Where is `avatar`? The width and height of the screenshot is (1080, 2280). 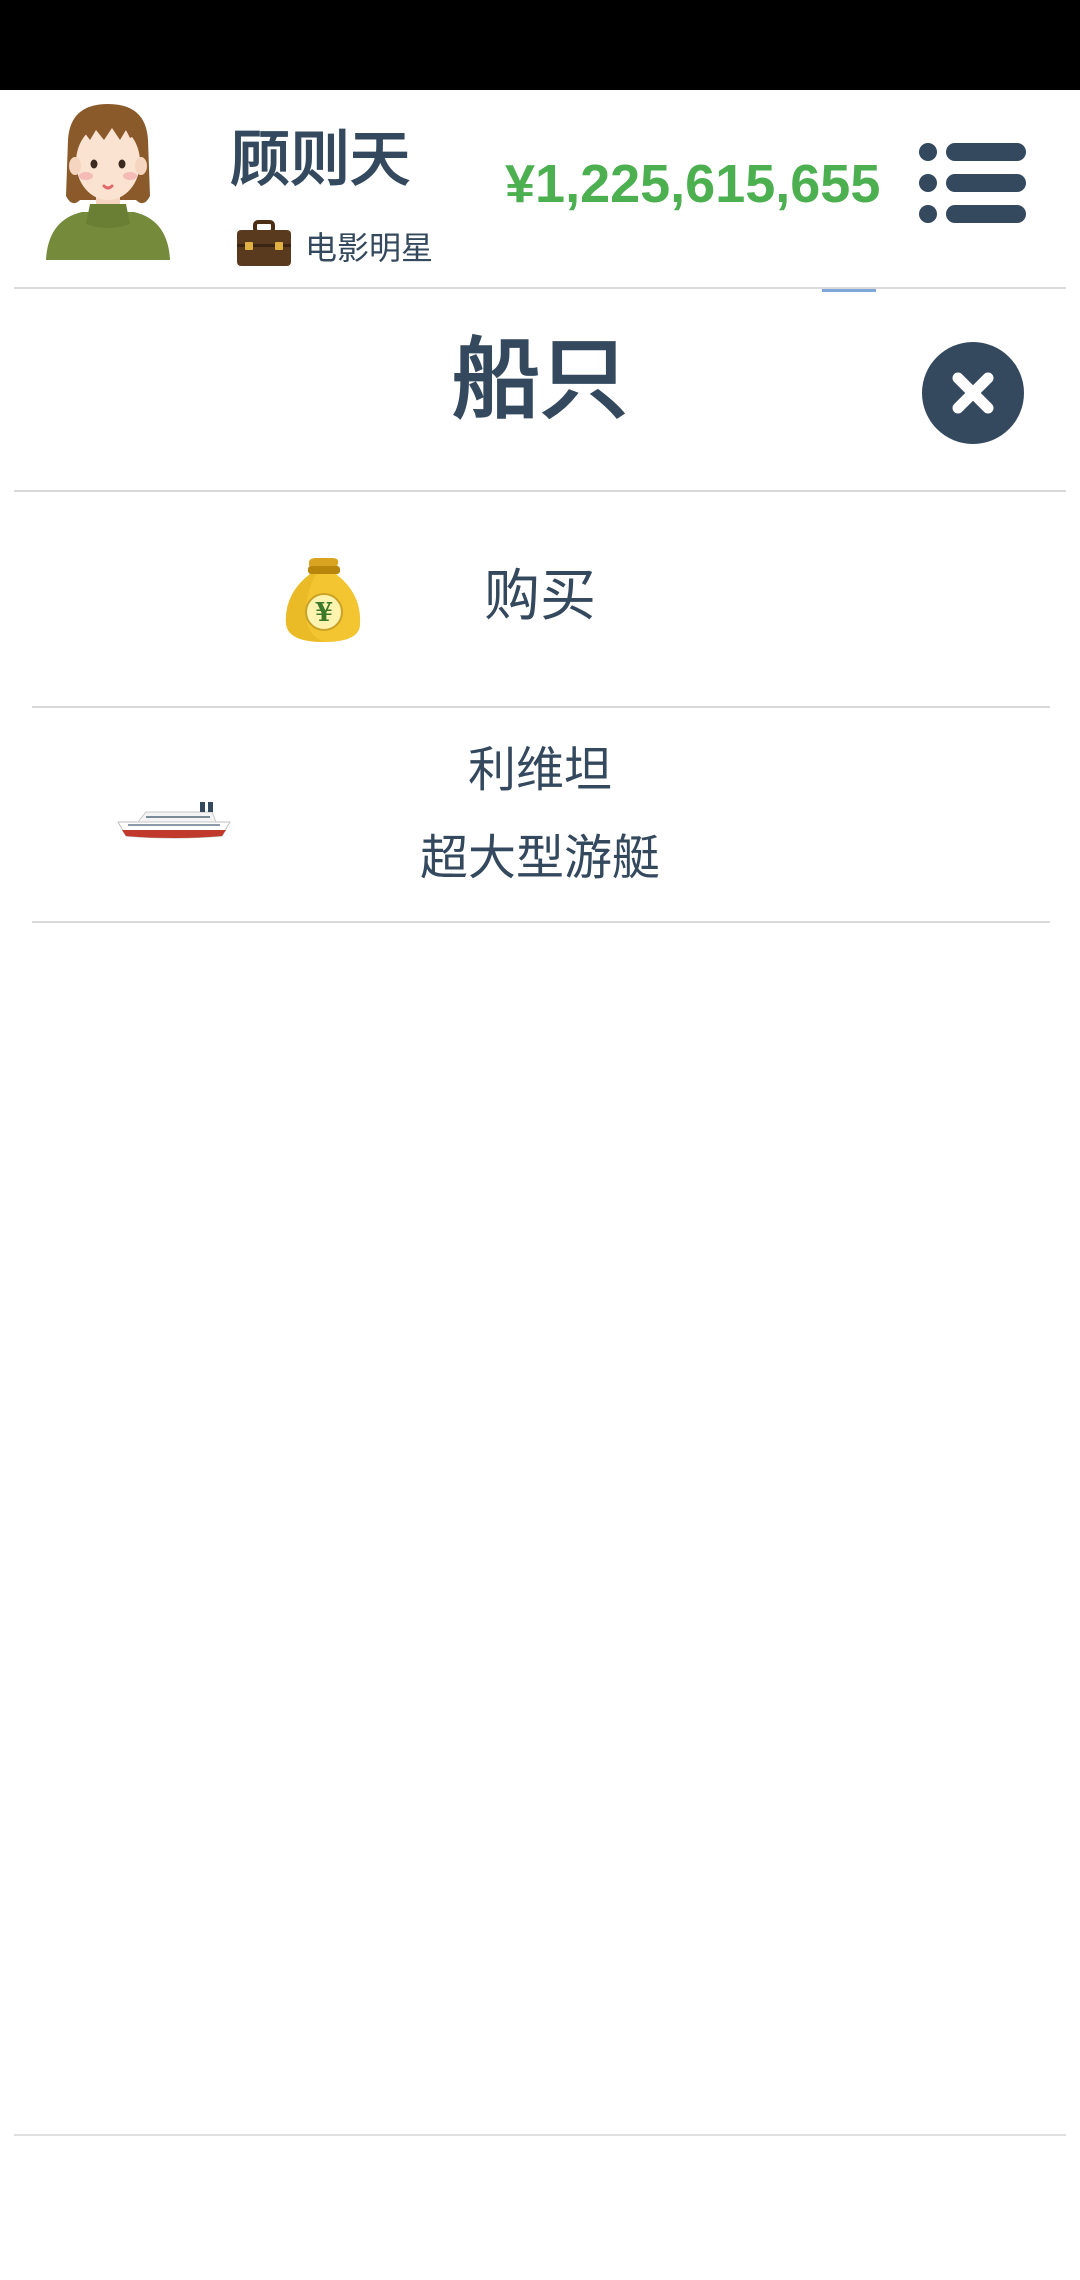
avatar is located at coordinates (107, 180).